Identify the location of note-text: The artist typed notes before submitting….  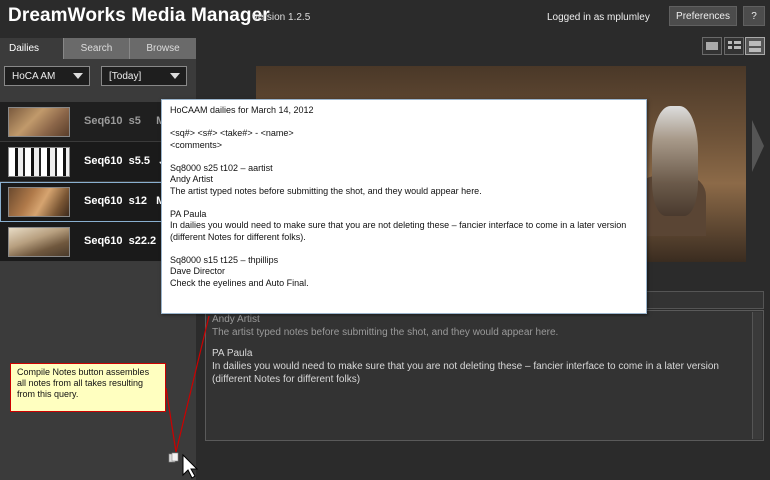
(385, 332).